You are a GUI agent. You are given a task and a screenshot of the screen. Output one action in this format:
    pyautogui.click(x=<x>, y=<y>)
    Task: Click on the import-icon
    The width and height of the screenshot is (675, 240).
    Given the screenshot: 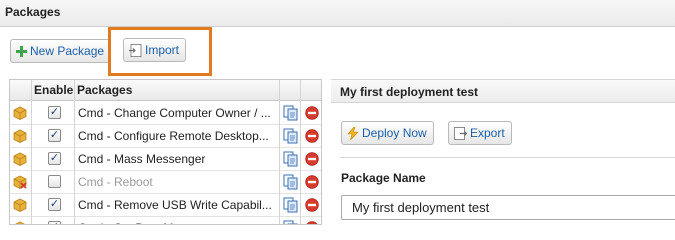 What is the action you would take?
    pyautogui.click(x=135, y=50)
    